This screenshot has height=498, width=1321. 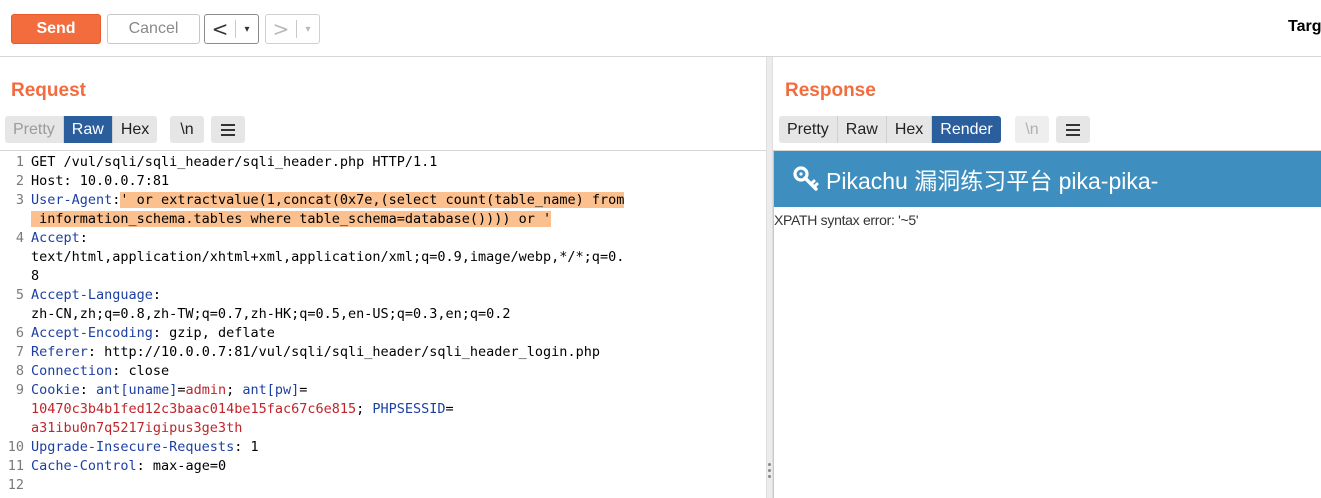 I want to click on request-view-tabs: Pretty Raw Hex, so click(x=81, y=129).